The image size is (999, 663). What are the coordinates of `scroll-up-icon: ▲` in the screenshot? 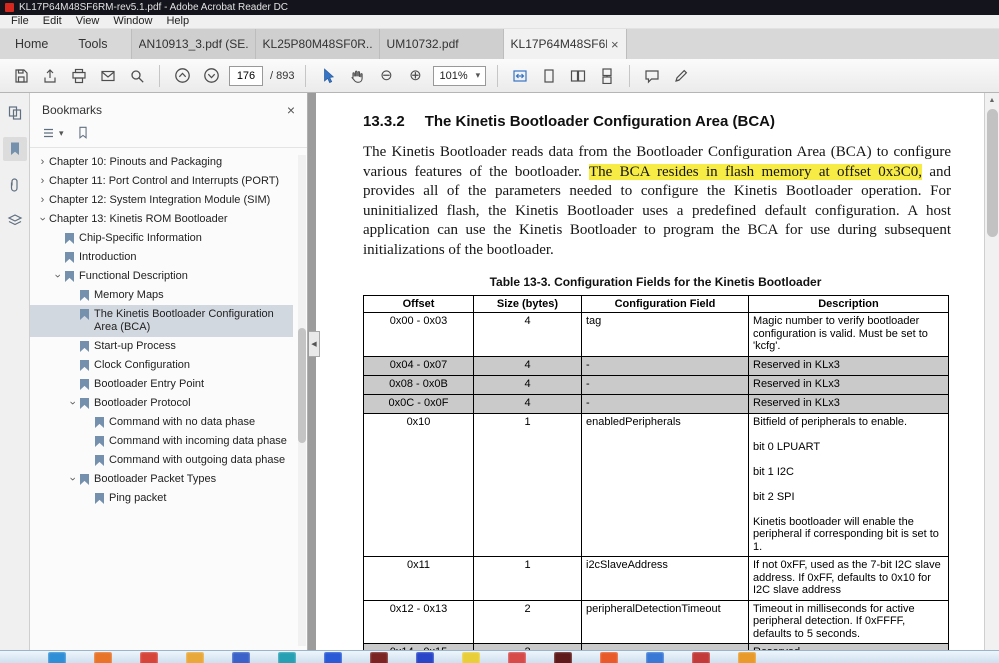 It's located at (992, 100).